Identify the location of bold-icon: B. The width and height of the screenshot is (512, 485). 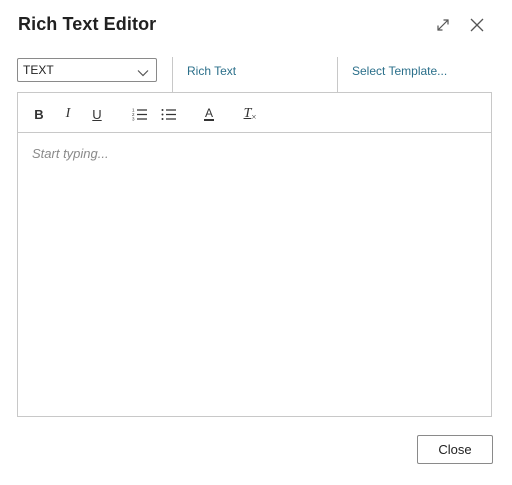
(39, 114).